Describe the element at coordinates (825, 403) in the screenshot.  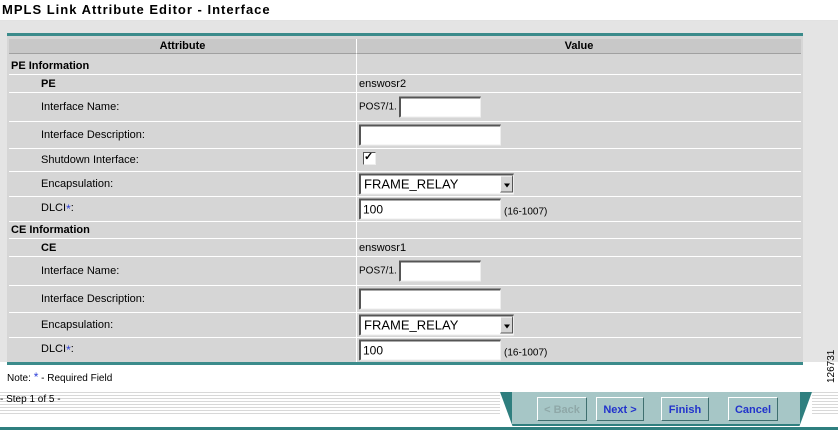
I see `footer-stripes-right` at that location.